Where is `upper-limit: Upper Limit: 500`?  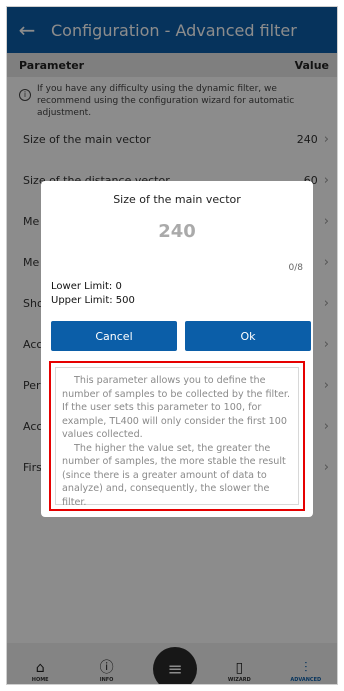 upper-limit: Upper Limit: 500 is located at coordinates (93, 300).